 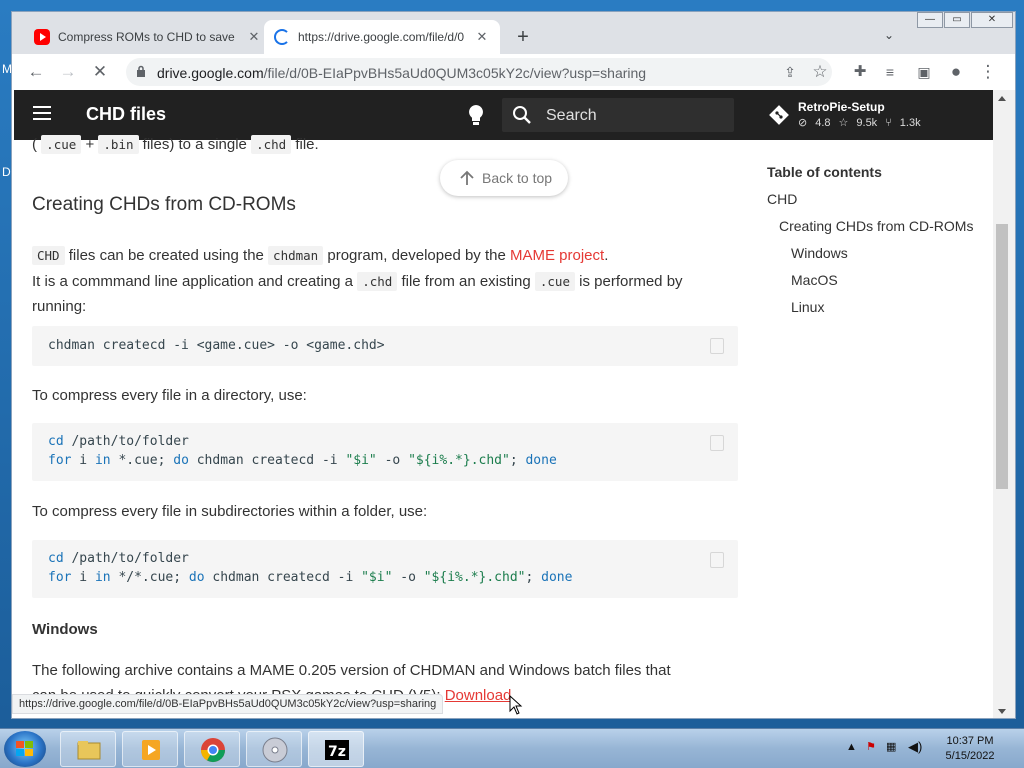 I want to click on reading-list-icon: ≡, so click(x=890, y=72).